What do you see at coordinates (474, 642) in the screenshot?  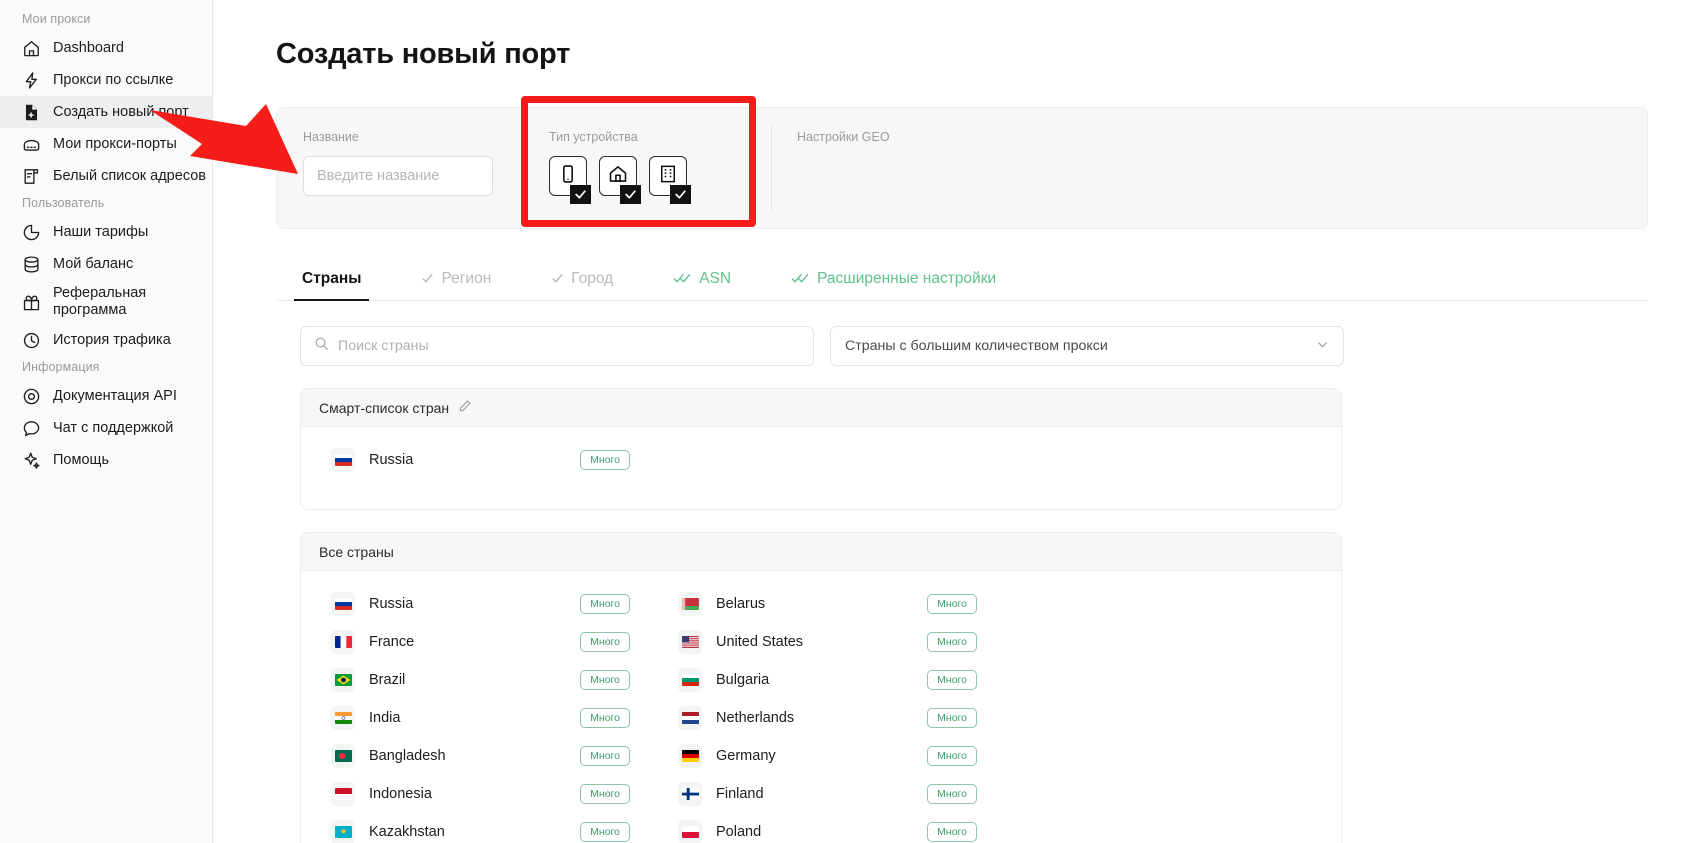 I see `country-row: France Много` at bounding box center [474, 642].